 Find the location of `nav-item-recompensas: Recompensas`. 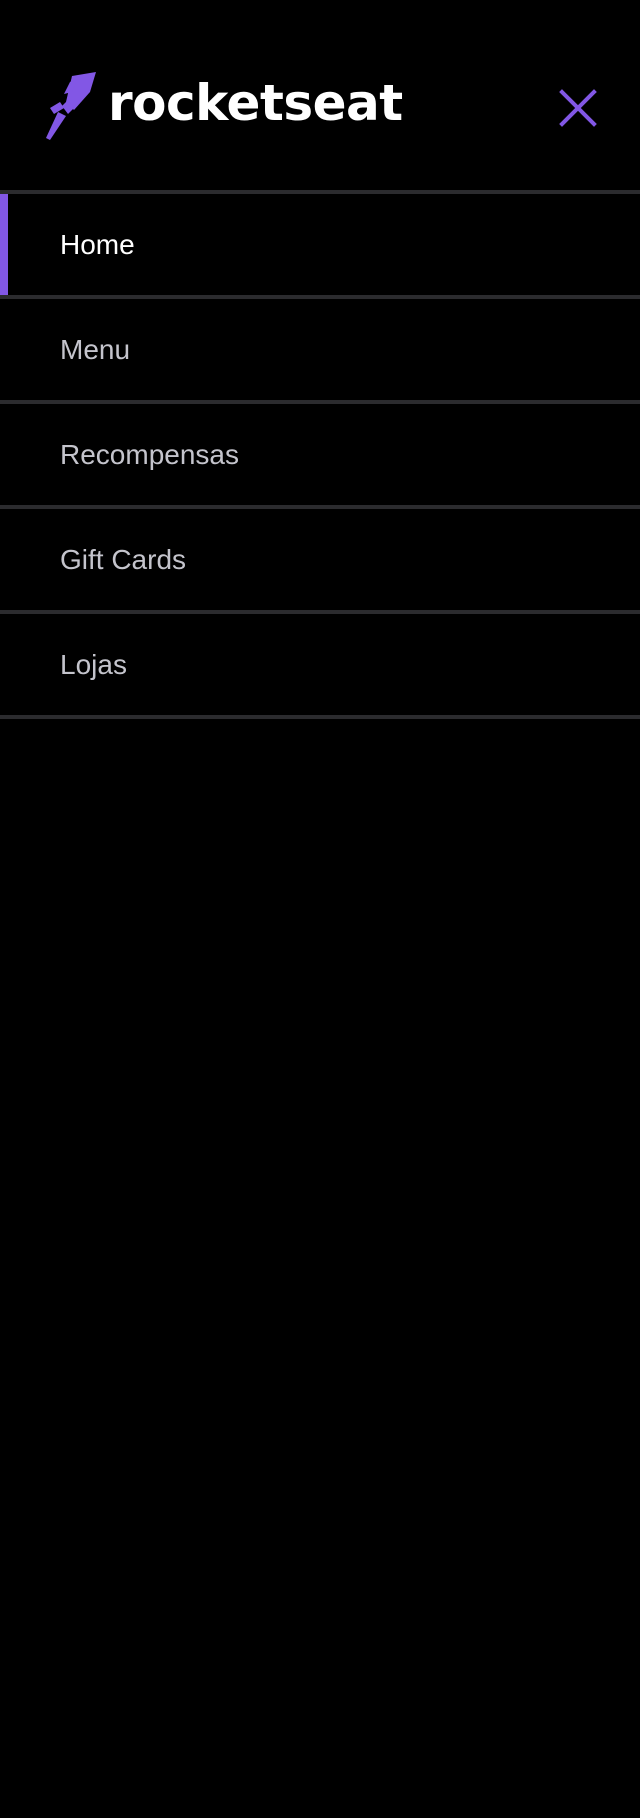

nav-item-recompensas: Recompensas is located at coordinates (320, 454).